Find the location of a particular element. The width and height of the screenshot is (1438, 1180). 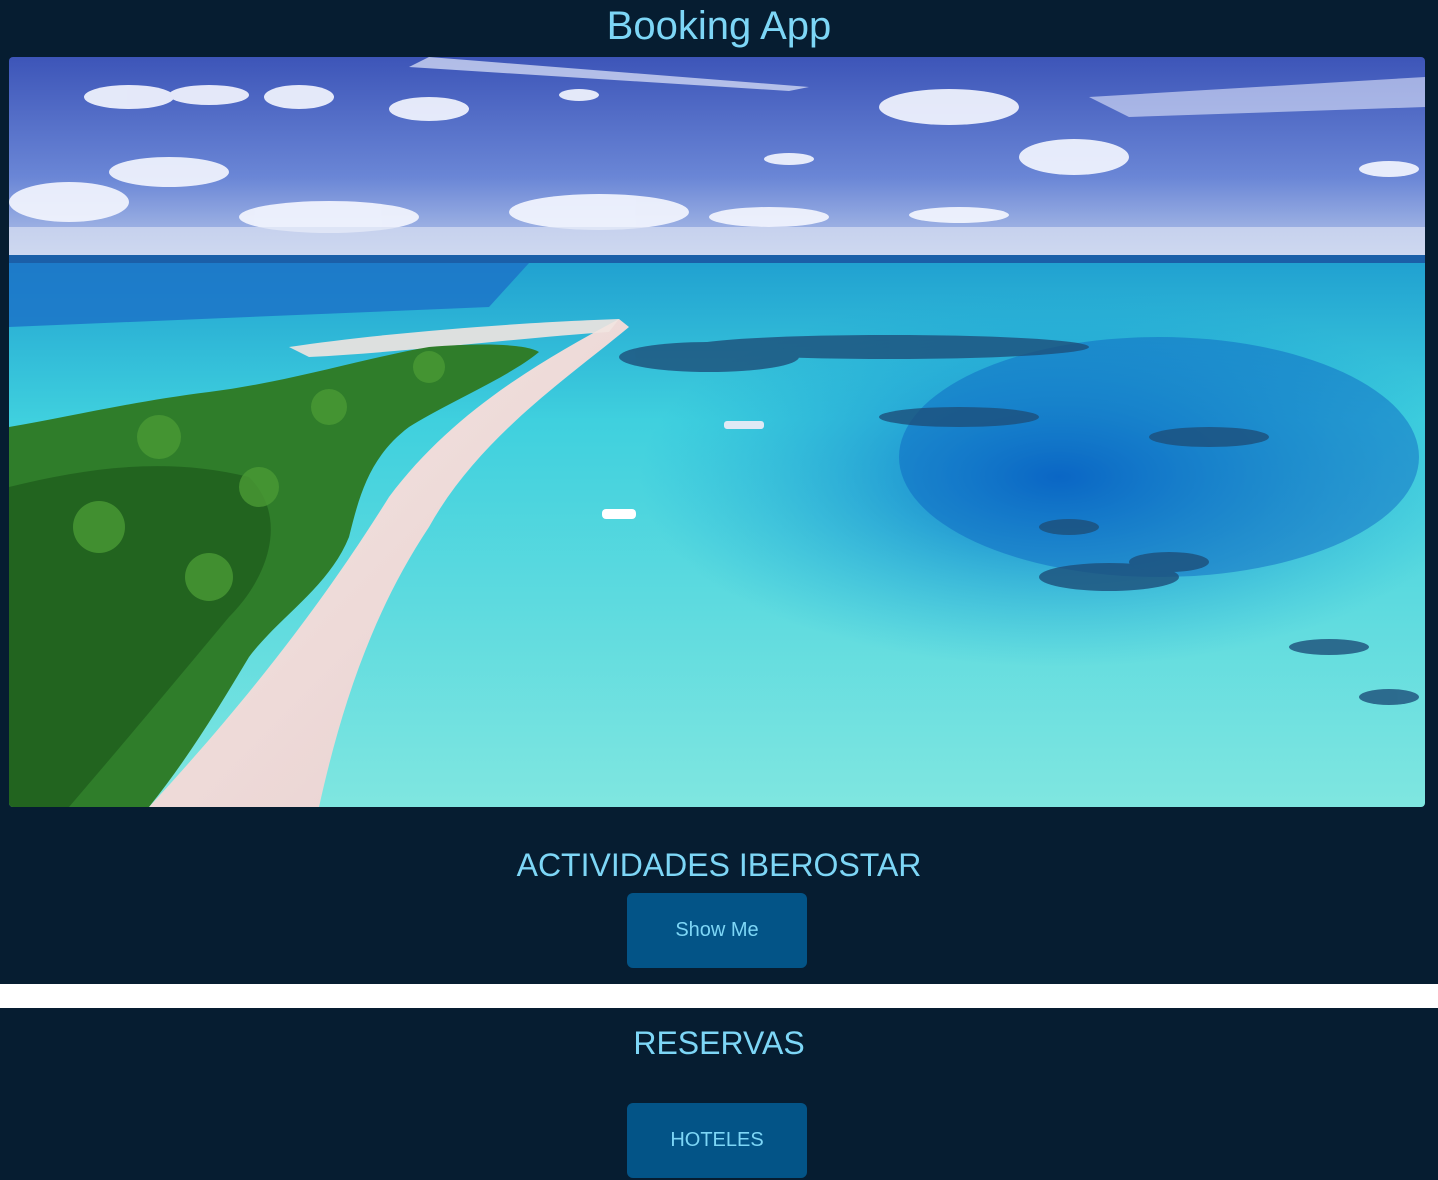

show-me-button: Show Me is located at coordinates (717, 930).